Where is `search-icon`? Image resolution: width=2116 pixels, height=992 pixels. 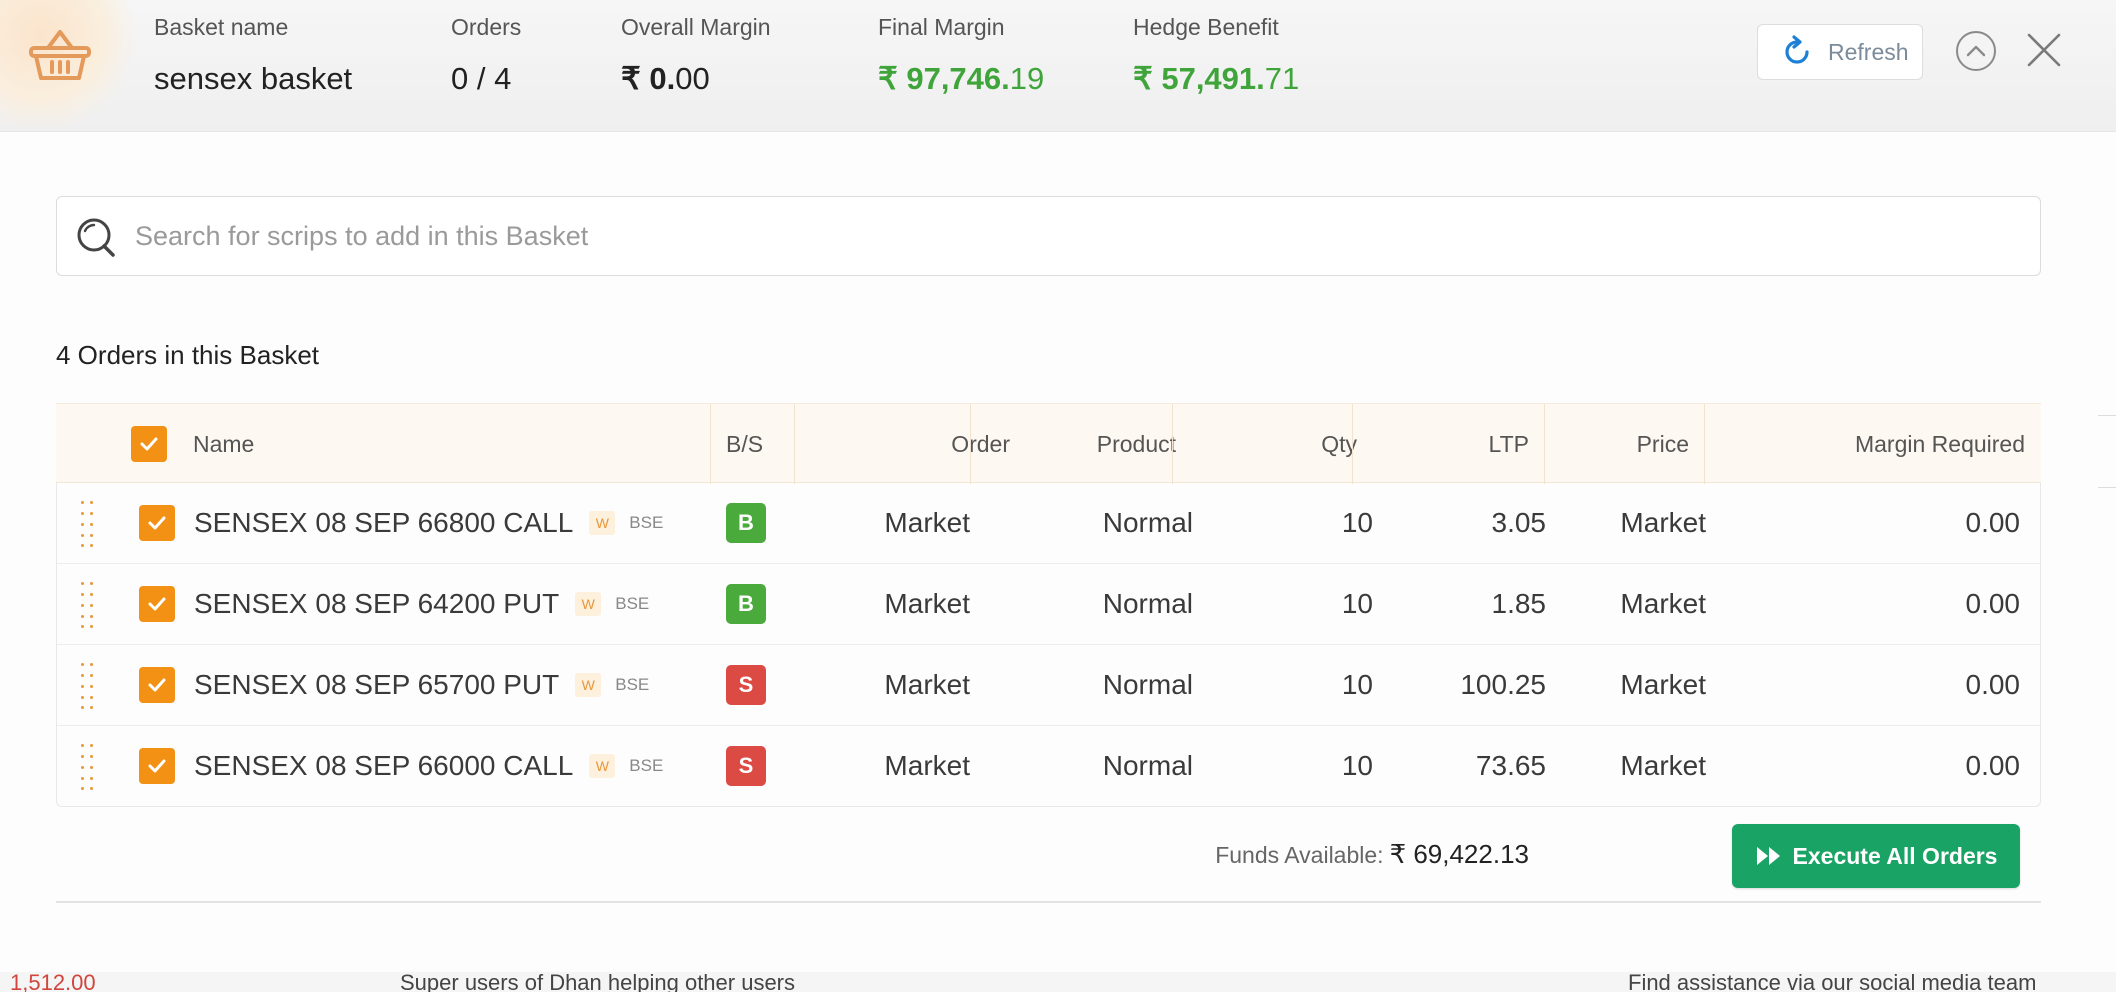
search-icon is located at coordinates (96, 237).